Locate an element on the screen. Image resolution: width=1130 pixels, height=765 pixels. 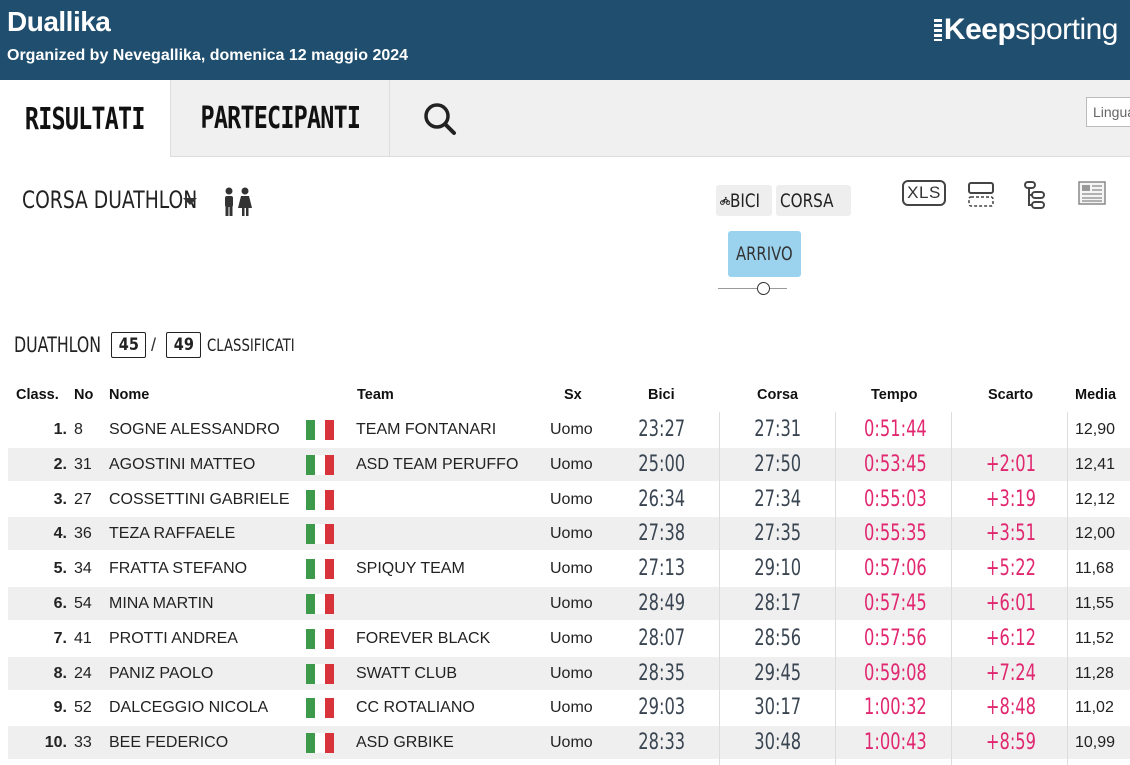
xls-icon: XLS is located at coordinates (924, 192).